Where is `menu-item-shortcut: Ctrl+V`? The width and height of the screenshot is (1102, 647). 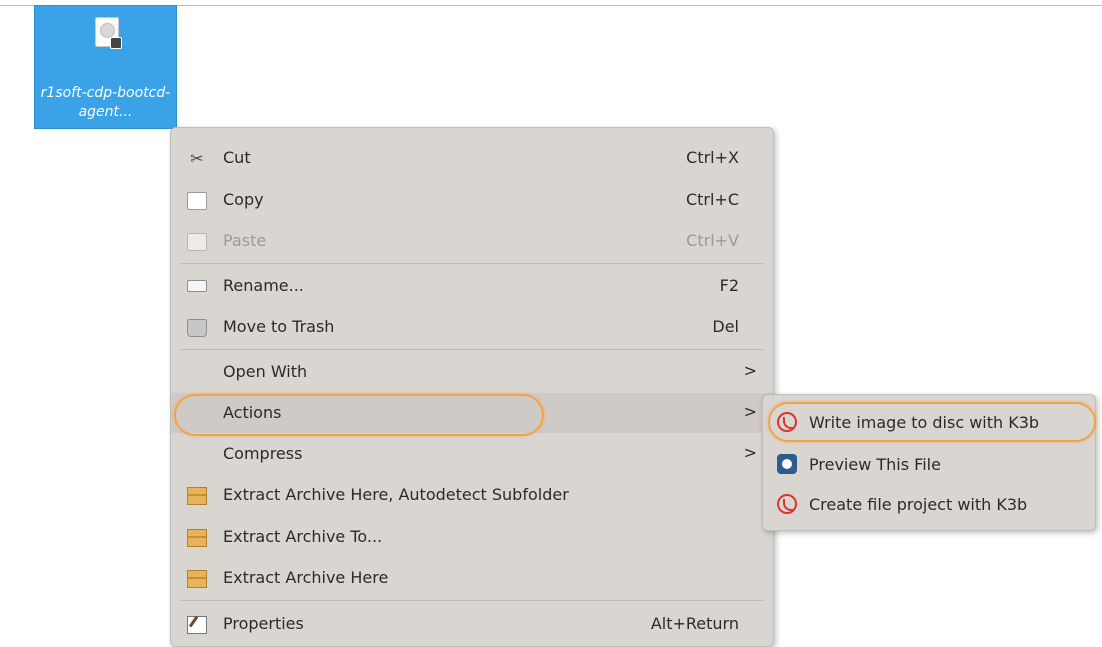
menu-item-shortcut: Ctrl+V is located at coordinates (712, 240).